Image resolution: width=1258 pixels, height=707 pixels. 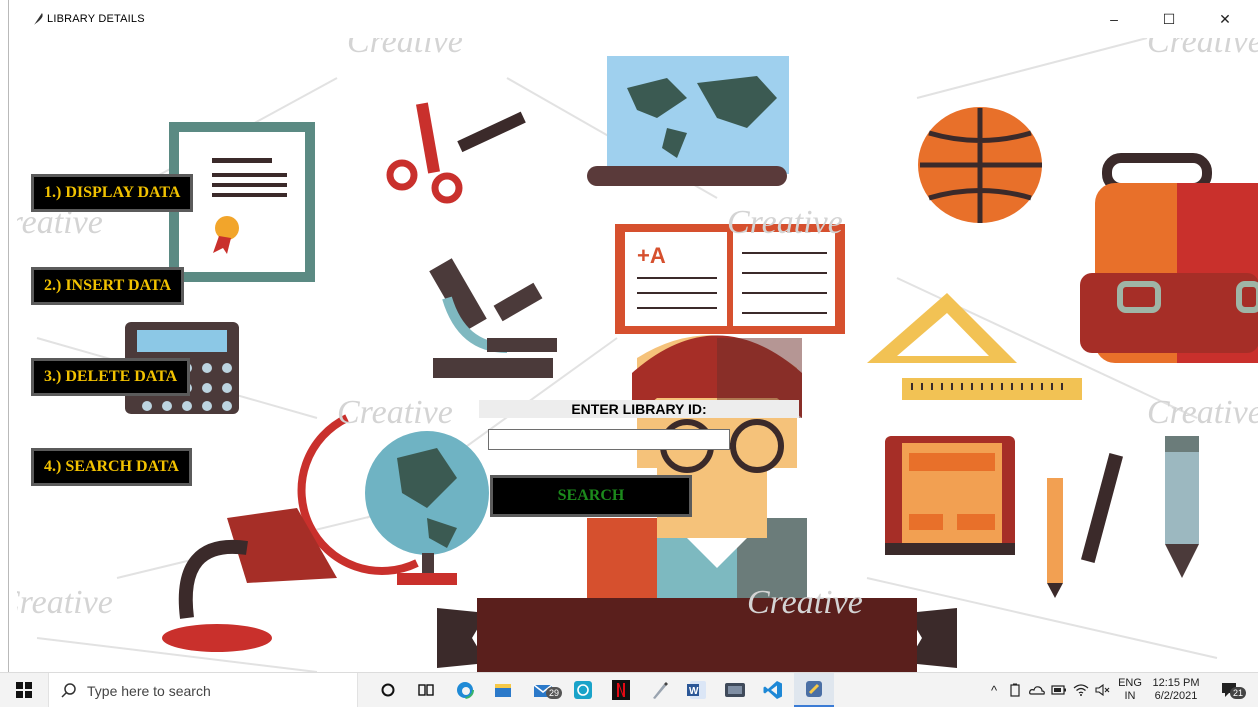 What do you see at coordinates (149, 691) in the screenshot?
I see `taskbar-search-placeholder: Type here to search` at bounding box center [149, 691].